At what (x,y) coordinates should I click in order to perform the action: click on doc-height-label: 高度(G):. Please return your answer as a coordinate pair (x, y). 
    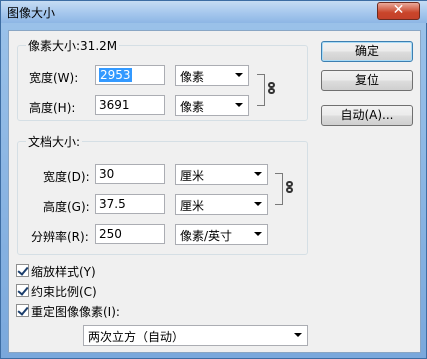
    Looking at the image, I should click on (66, 207).